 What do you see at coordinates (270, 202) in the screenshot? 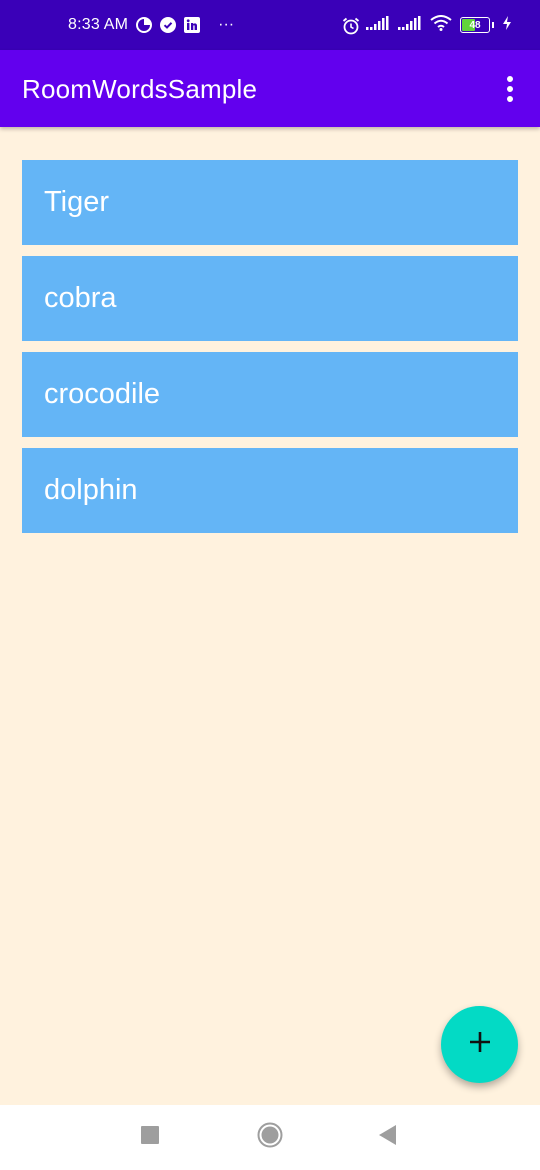
I see `list-item: Tiger` at bounding box center [270, 202].